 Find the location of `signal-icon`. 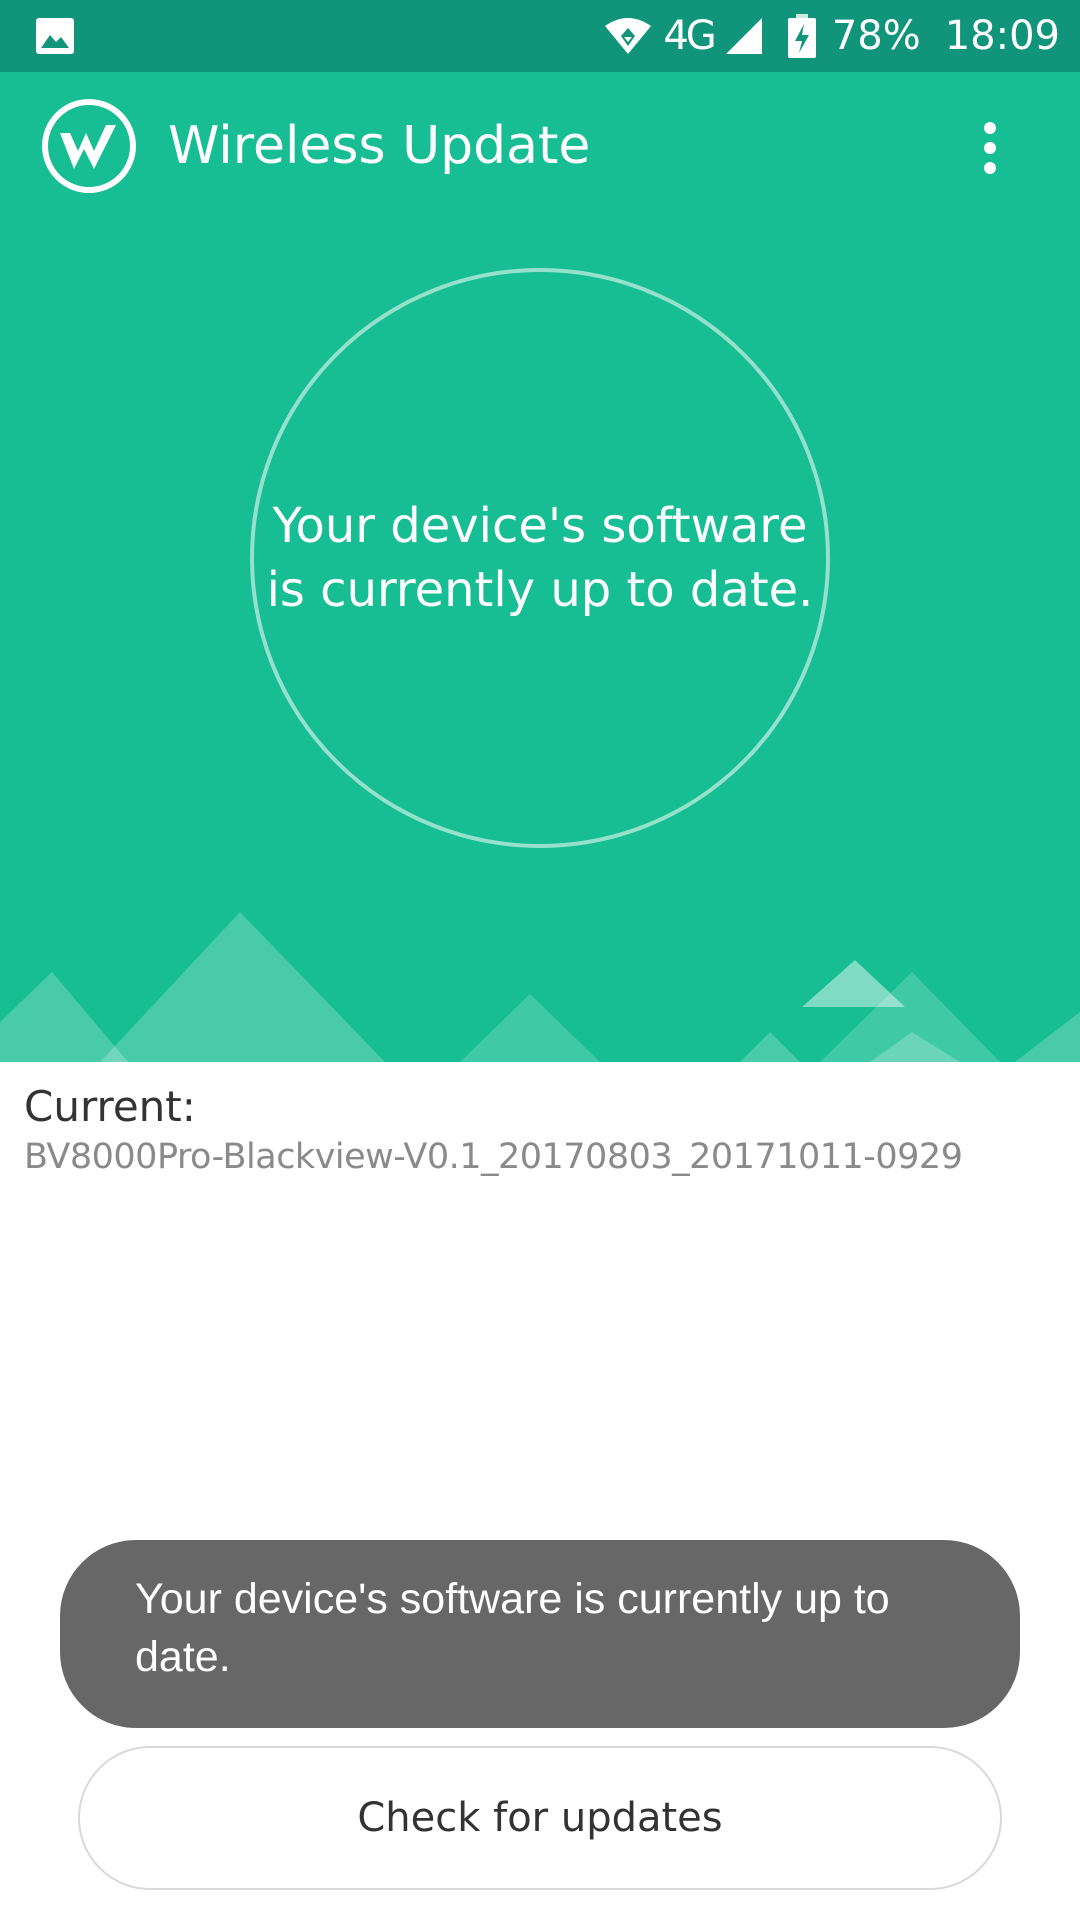

signal-icon is located at coordinates (744, 36).